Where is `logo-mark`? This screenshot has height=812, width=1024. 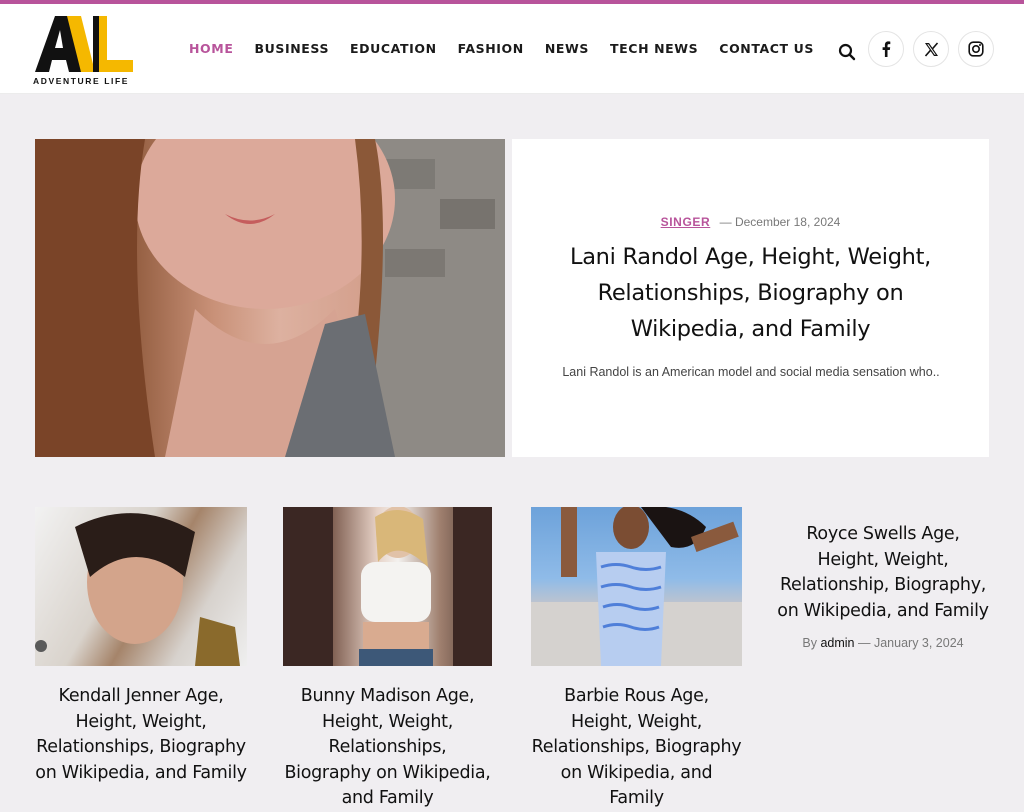
logo-mark is located at coordinates (84, 44).